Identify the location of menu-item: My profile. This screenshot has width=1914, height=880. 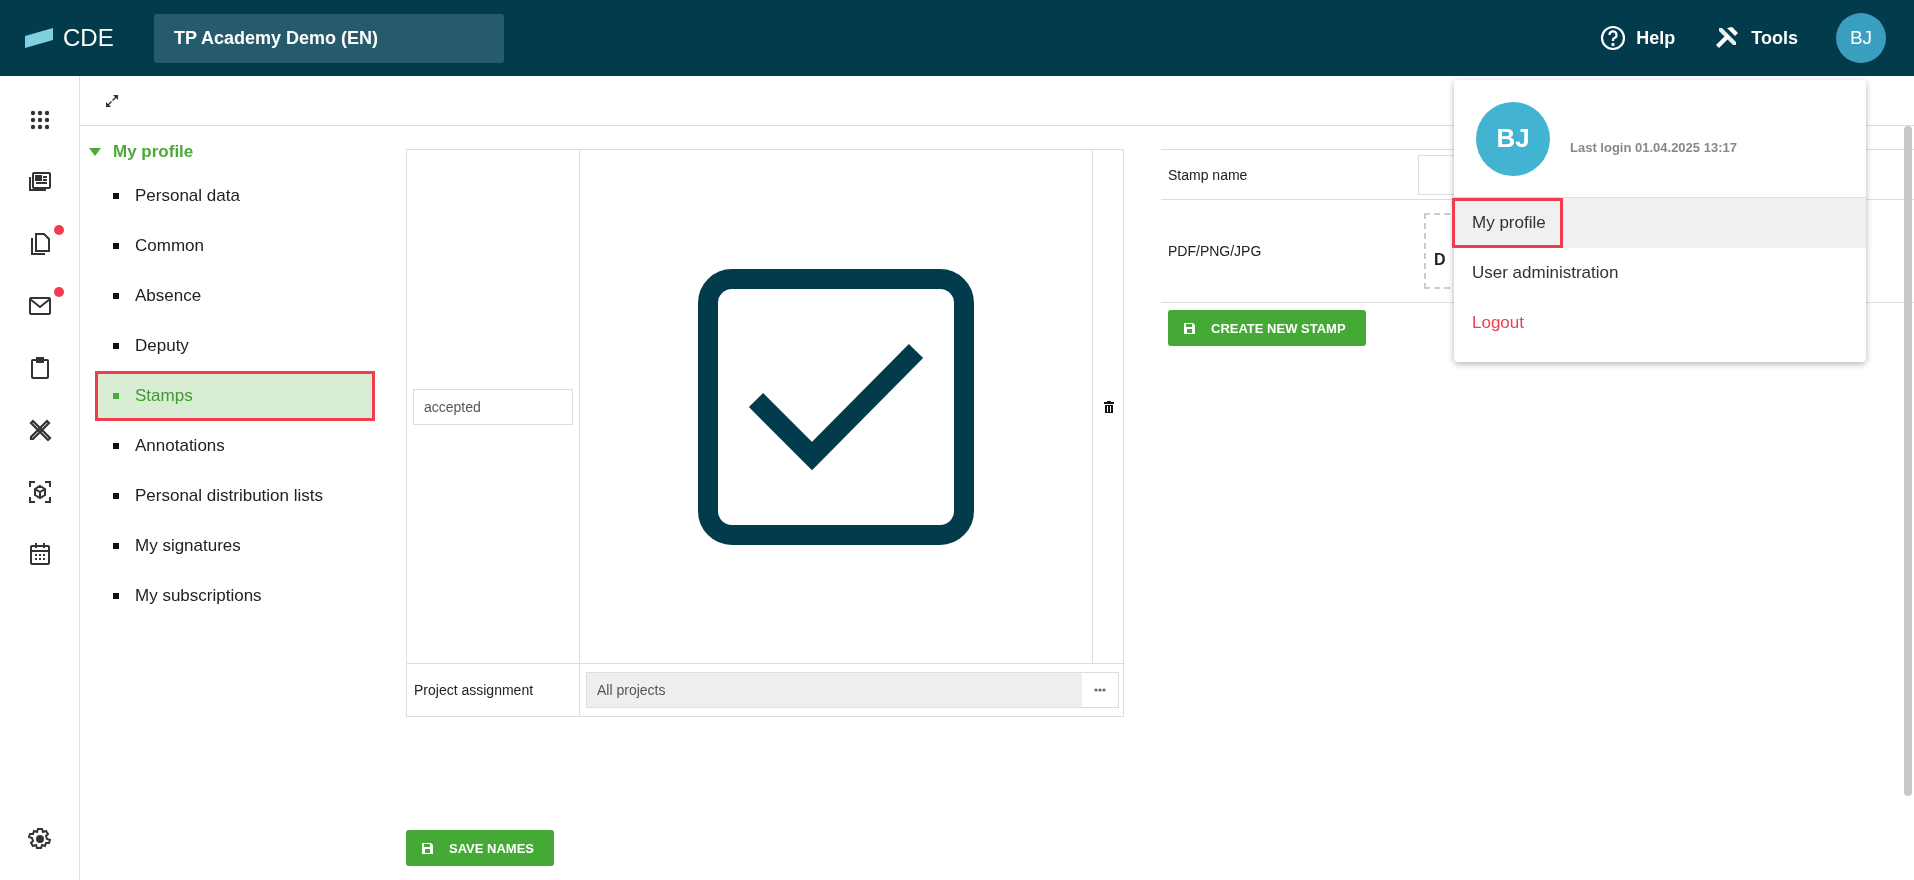
(1660, 223).